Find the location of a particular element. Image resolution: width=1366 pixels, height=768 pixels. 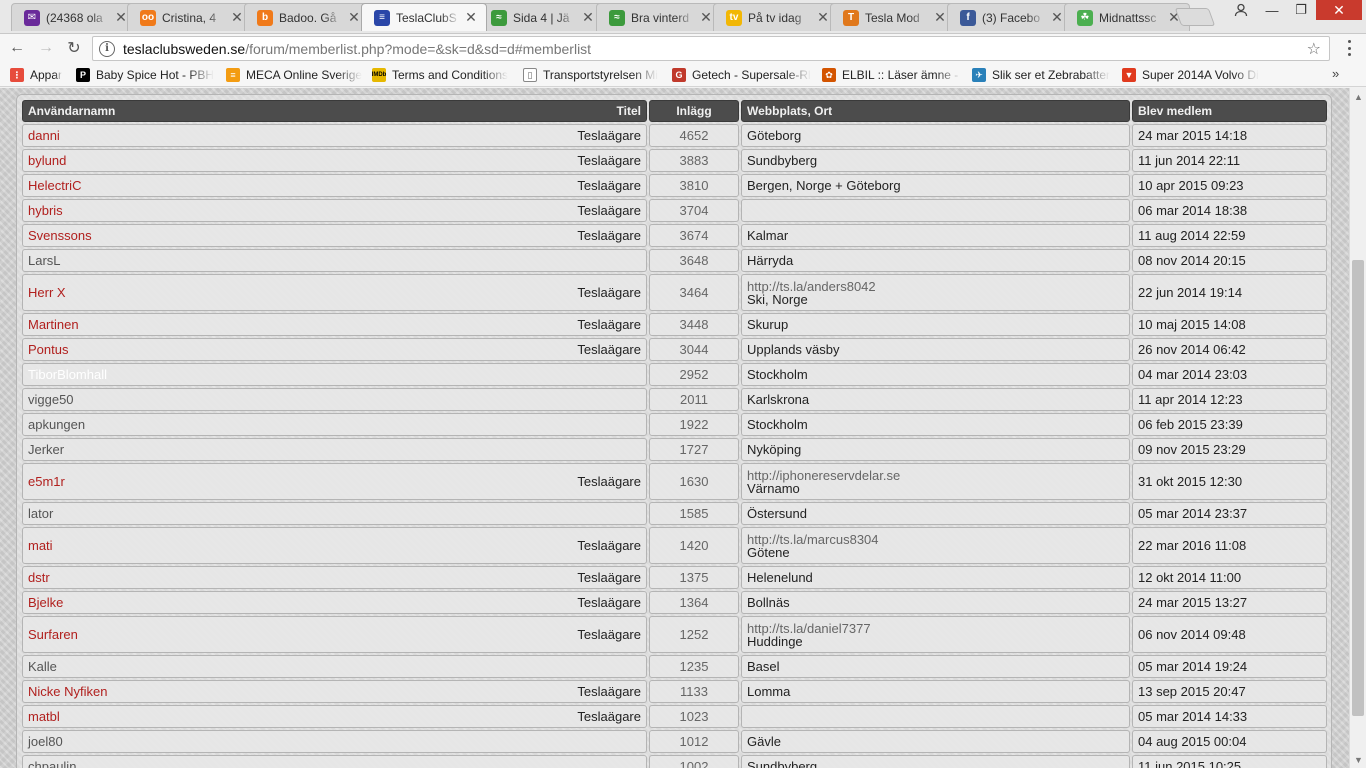

member-posts: 2011 is located at coordinates (694, 399).